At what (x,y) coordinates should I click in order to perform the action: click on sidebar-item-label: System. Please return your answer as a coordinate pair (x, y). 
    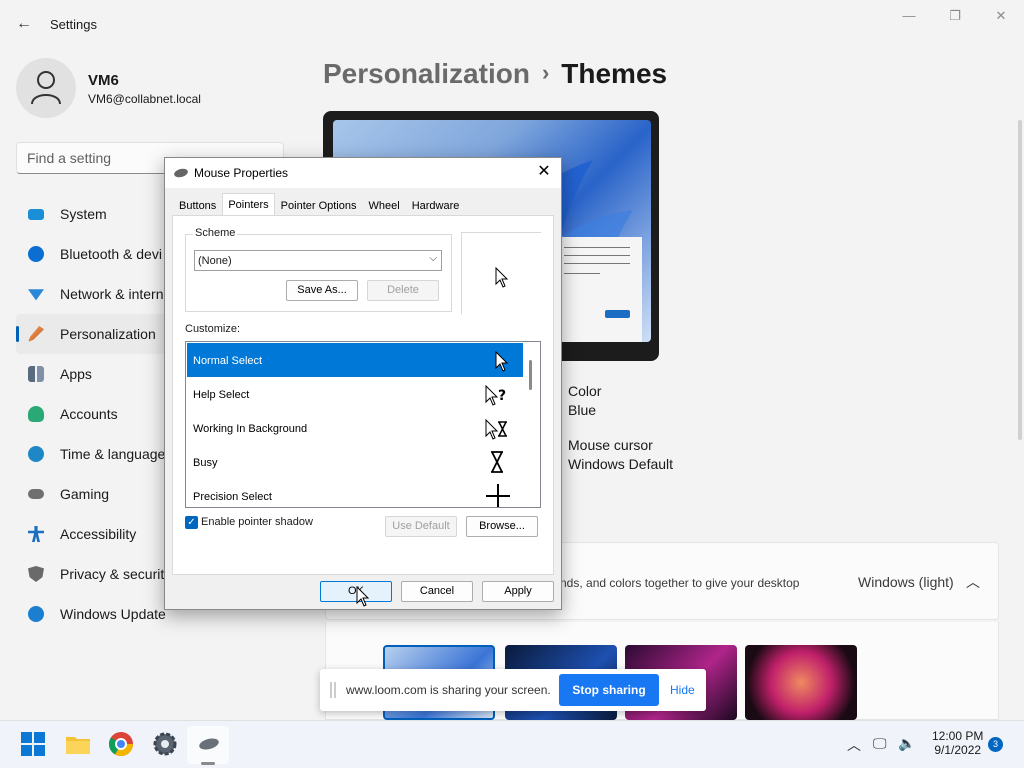
    Looking at the image, I should click on (83, 214).